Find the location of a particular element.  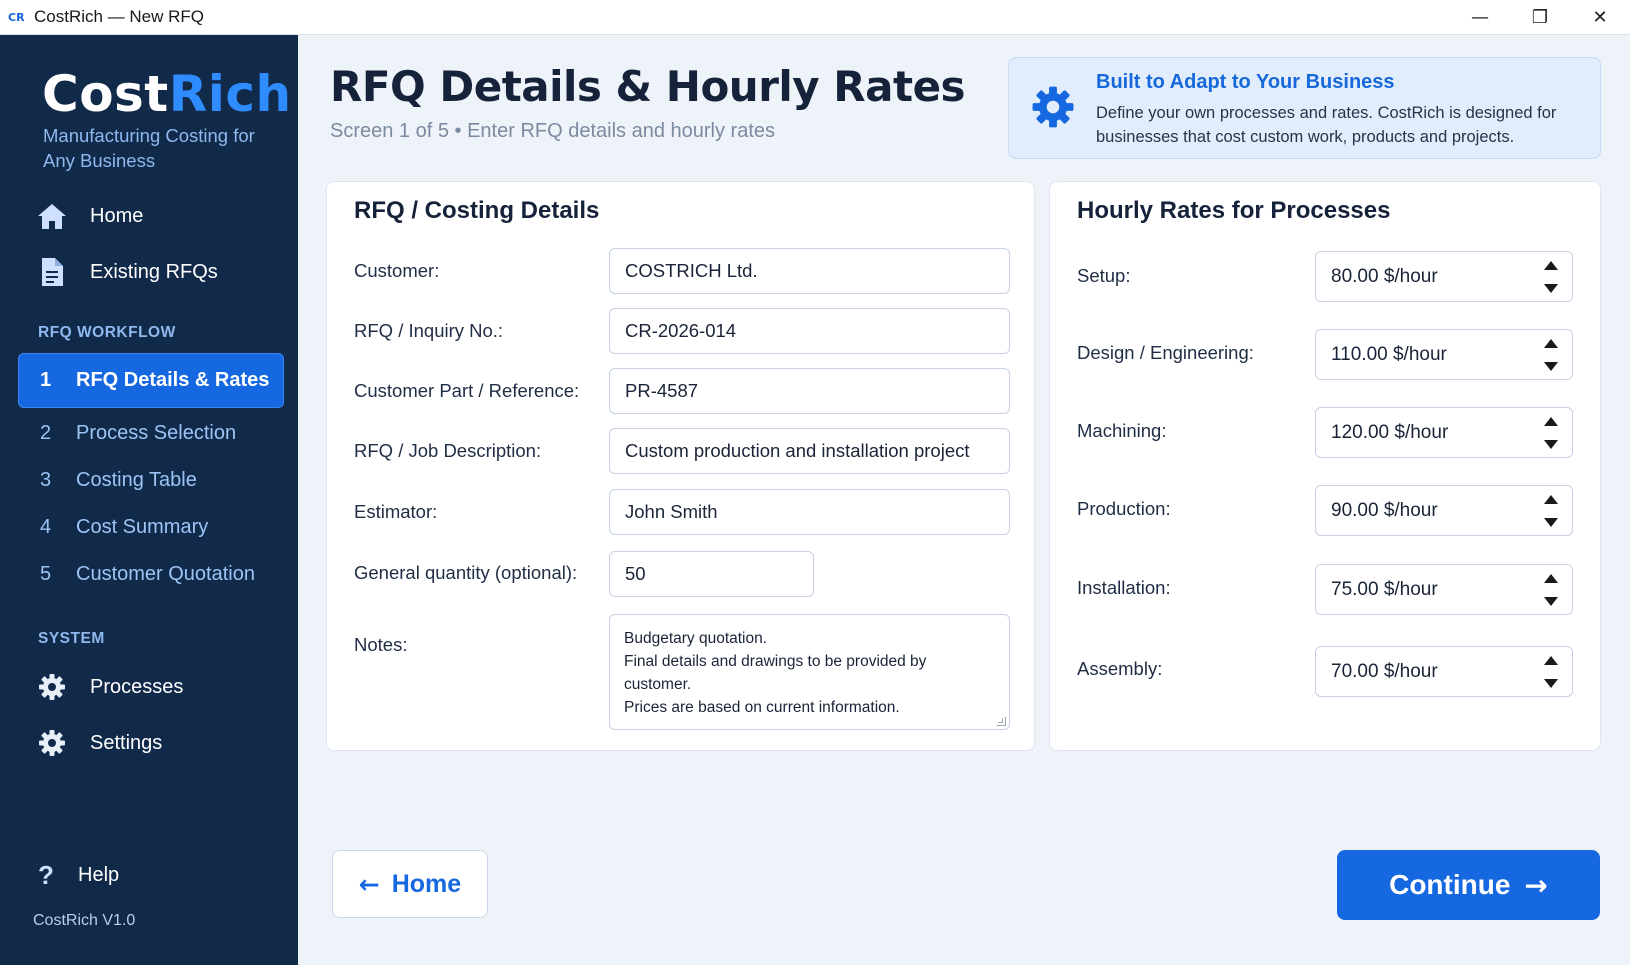

rate-stepper-production: 90.00 $/hour is located at coordinates (1444, 510).